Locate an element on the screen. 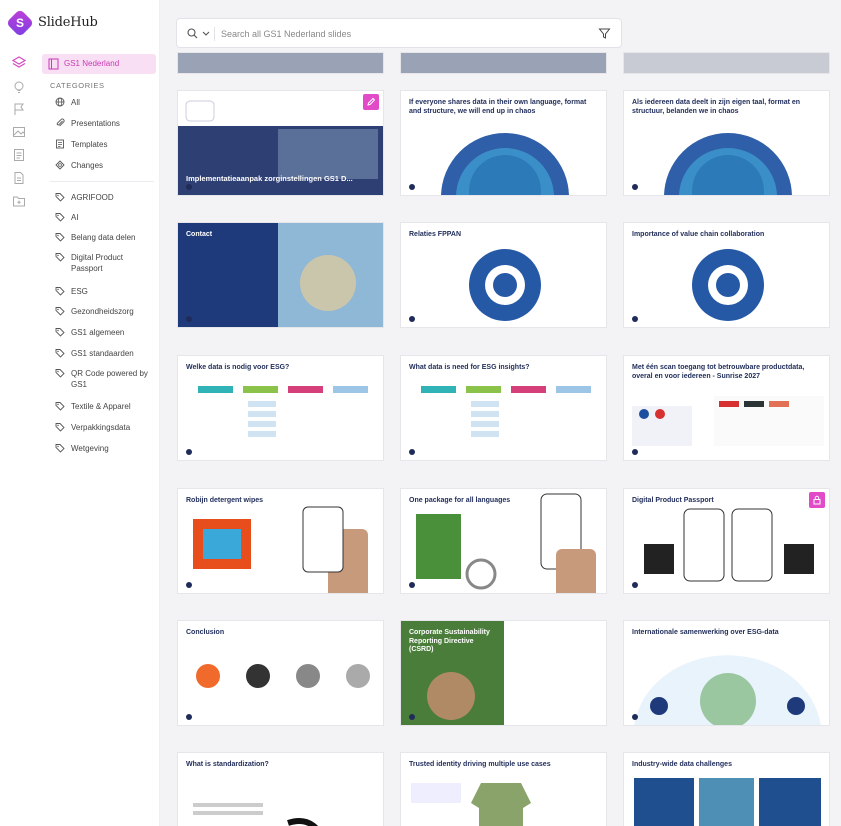 This screenshot has width=841, height=826. category-label: Changes is located at coordinates (87, 165).